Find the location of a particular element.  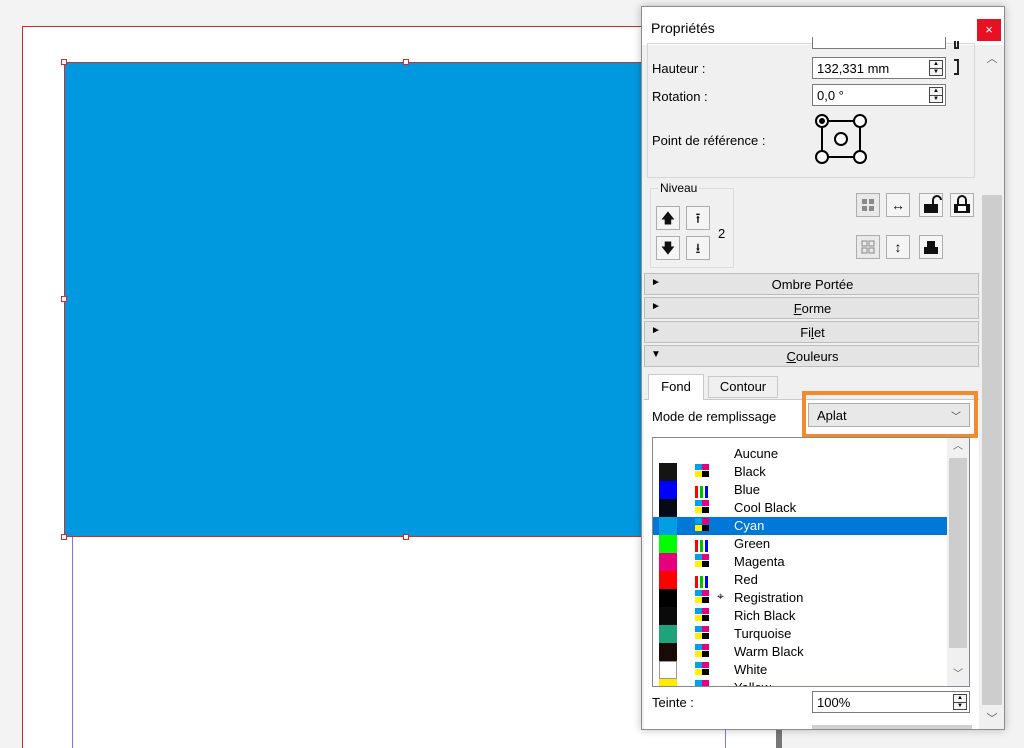

close-button: × is located at coordinates (989, 30).